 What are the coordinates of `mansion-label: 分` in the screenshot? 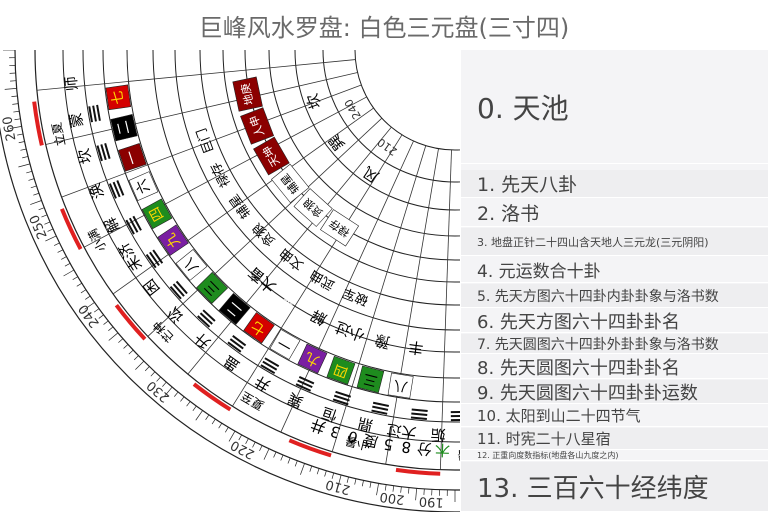 It's located at (424, 448).